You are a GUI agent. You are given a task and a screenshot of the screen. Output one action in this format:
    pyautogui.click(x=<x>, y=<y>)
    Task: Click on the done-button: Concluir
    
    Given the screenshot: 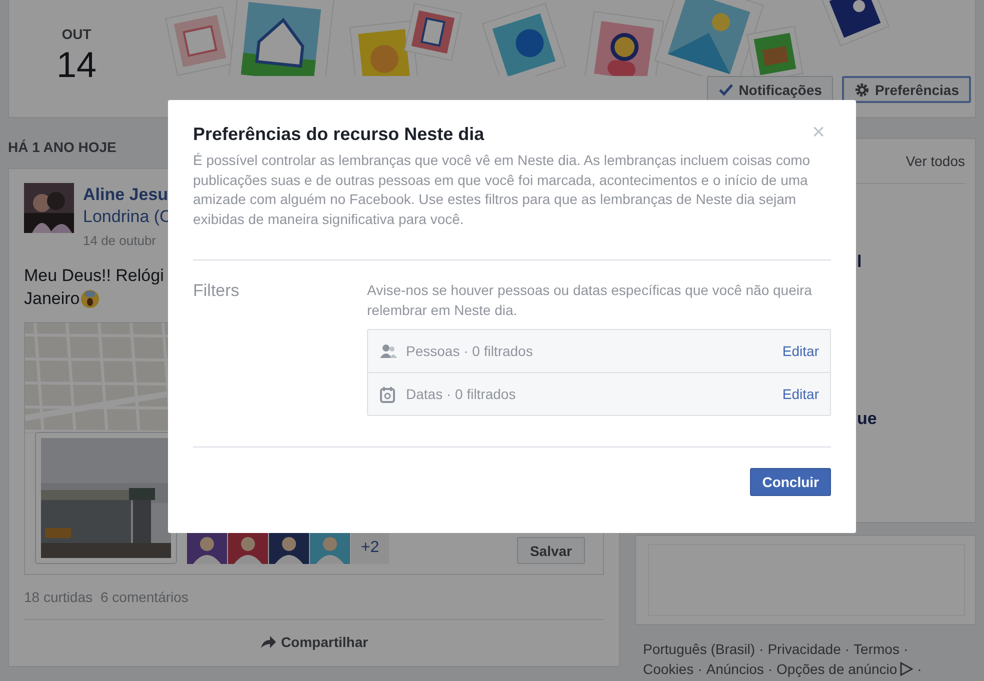 What is the action you would take?
    pyautogui.click(x=790, y=482)
    